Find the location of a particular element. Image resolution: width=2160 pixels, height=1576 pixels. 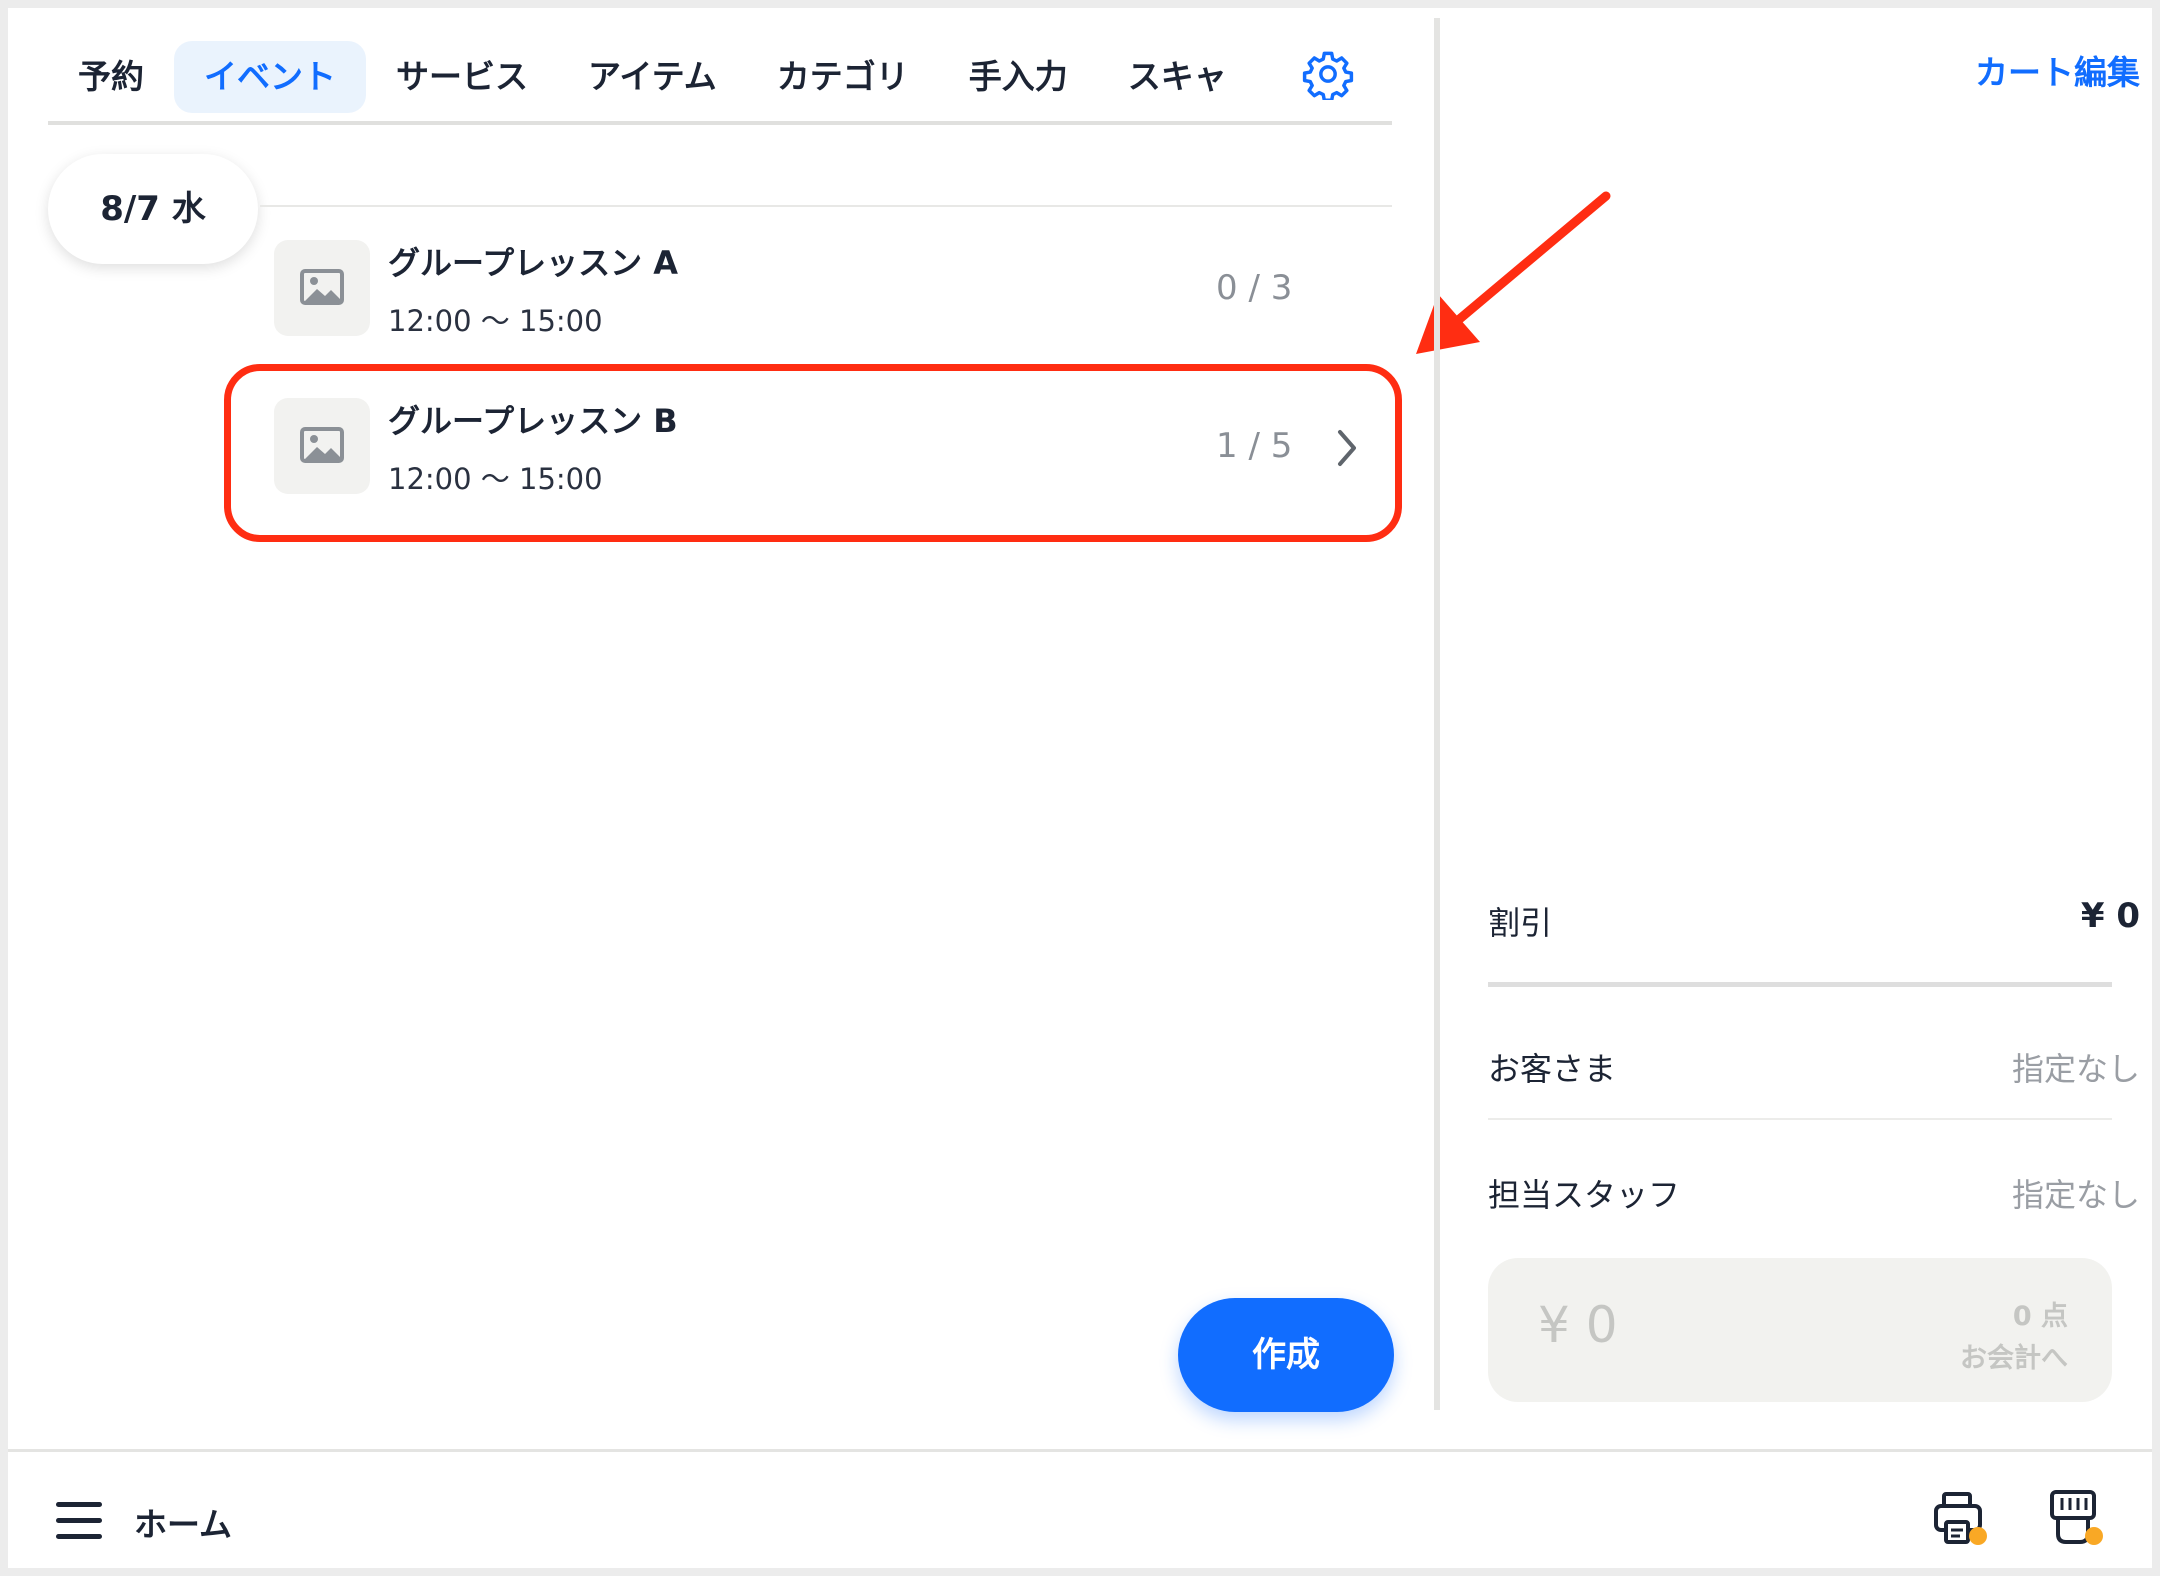

discount-value: ¥ 0 is located at coordinates (2110, 916).